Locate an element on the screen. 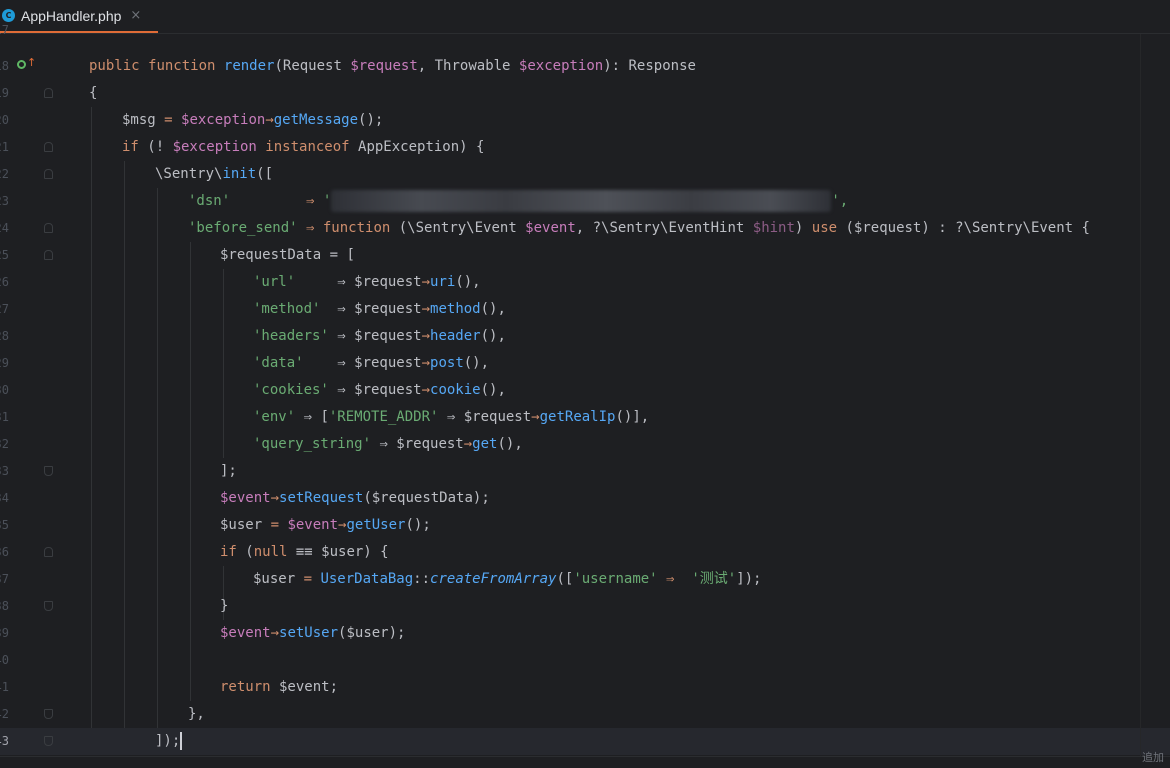 The image size is (1170, 768). code-line: 29 'data' ⇒ $request→post(), is located at coordinates (585, 363).